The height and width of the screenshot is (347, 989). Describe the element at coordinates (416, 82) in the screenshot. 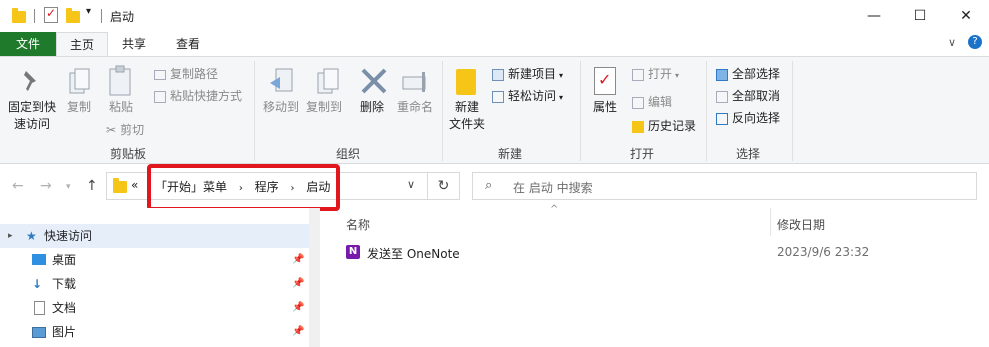

I see `rename-icon` at that location.